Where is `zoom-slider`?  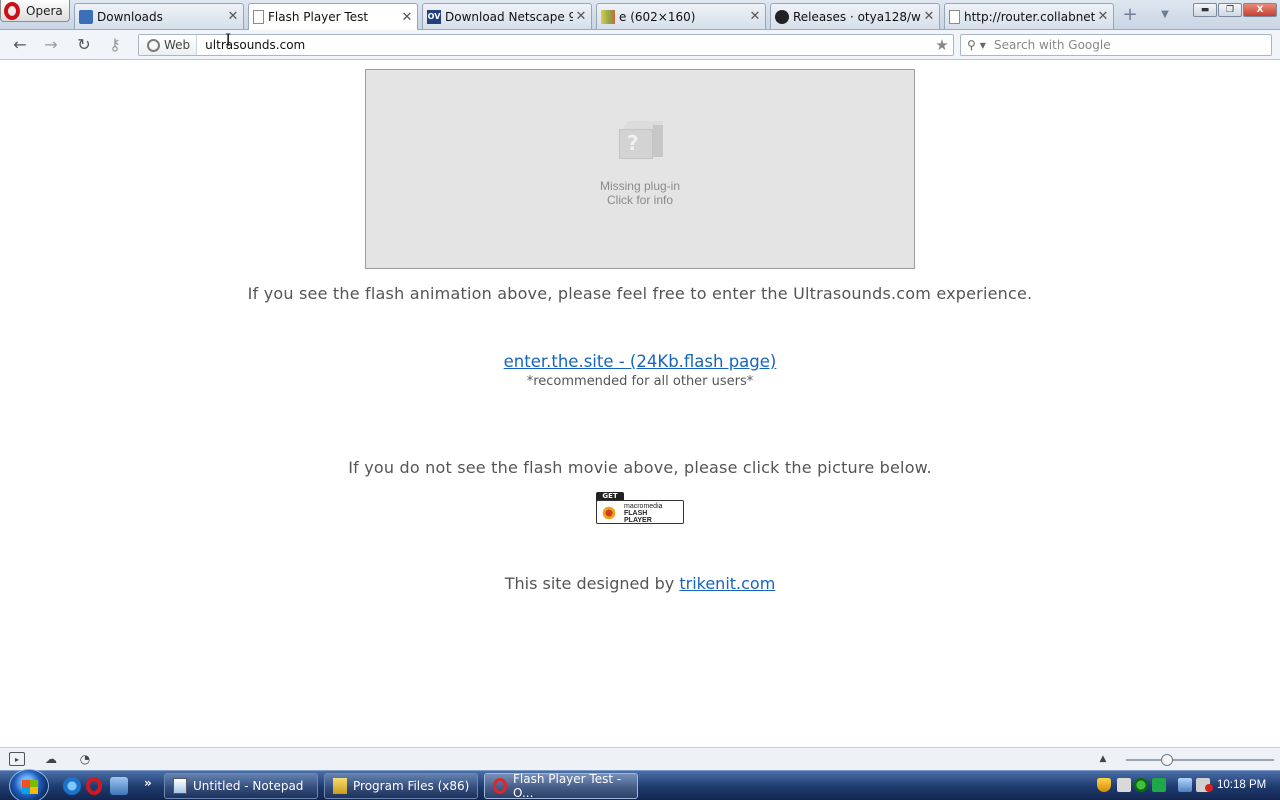 zoom-slider is located at coordinates (1200, 760).